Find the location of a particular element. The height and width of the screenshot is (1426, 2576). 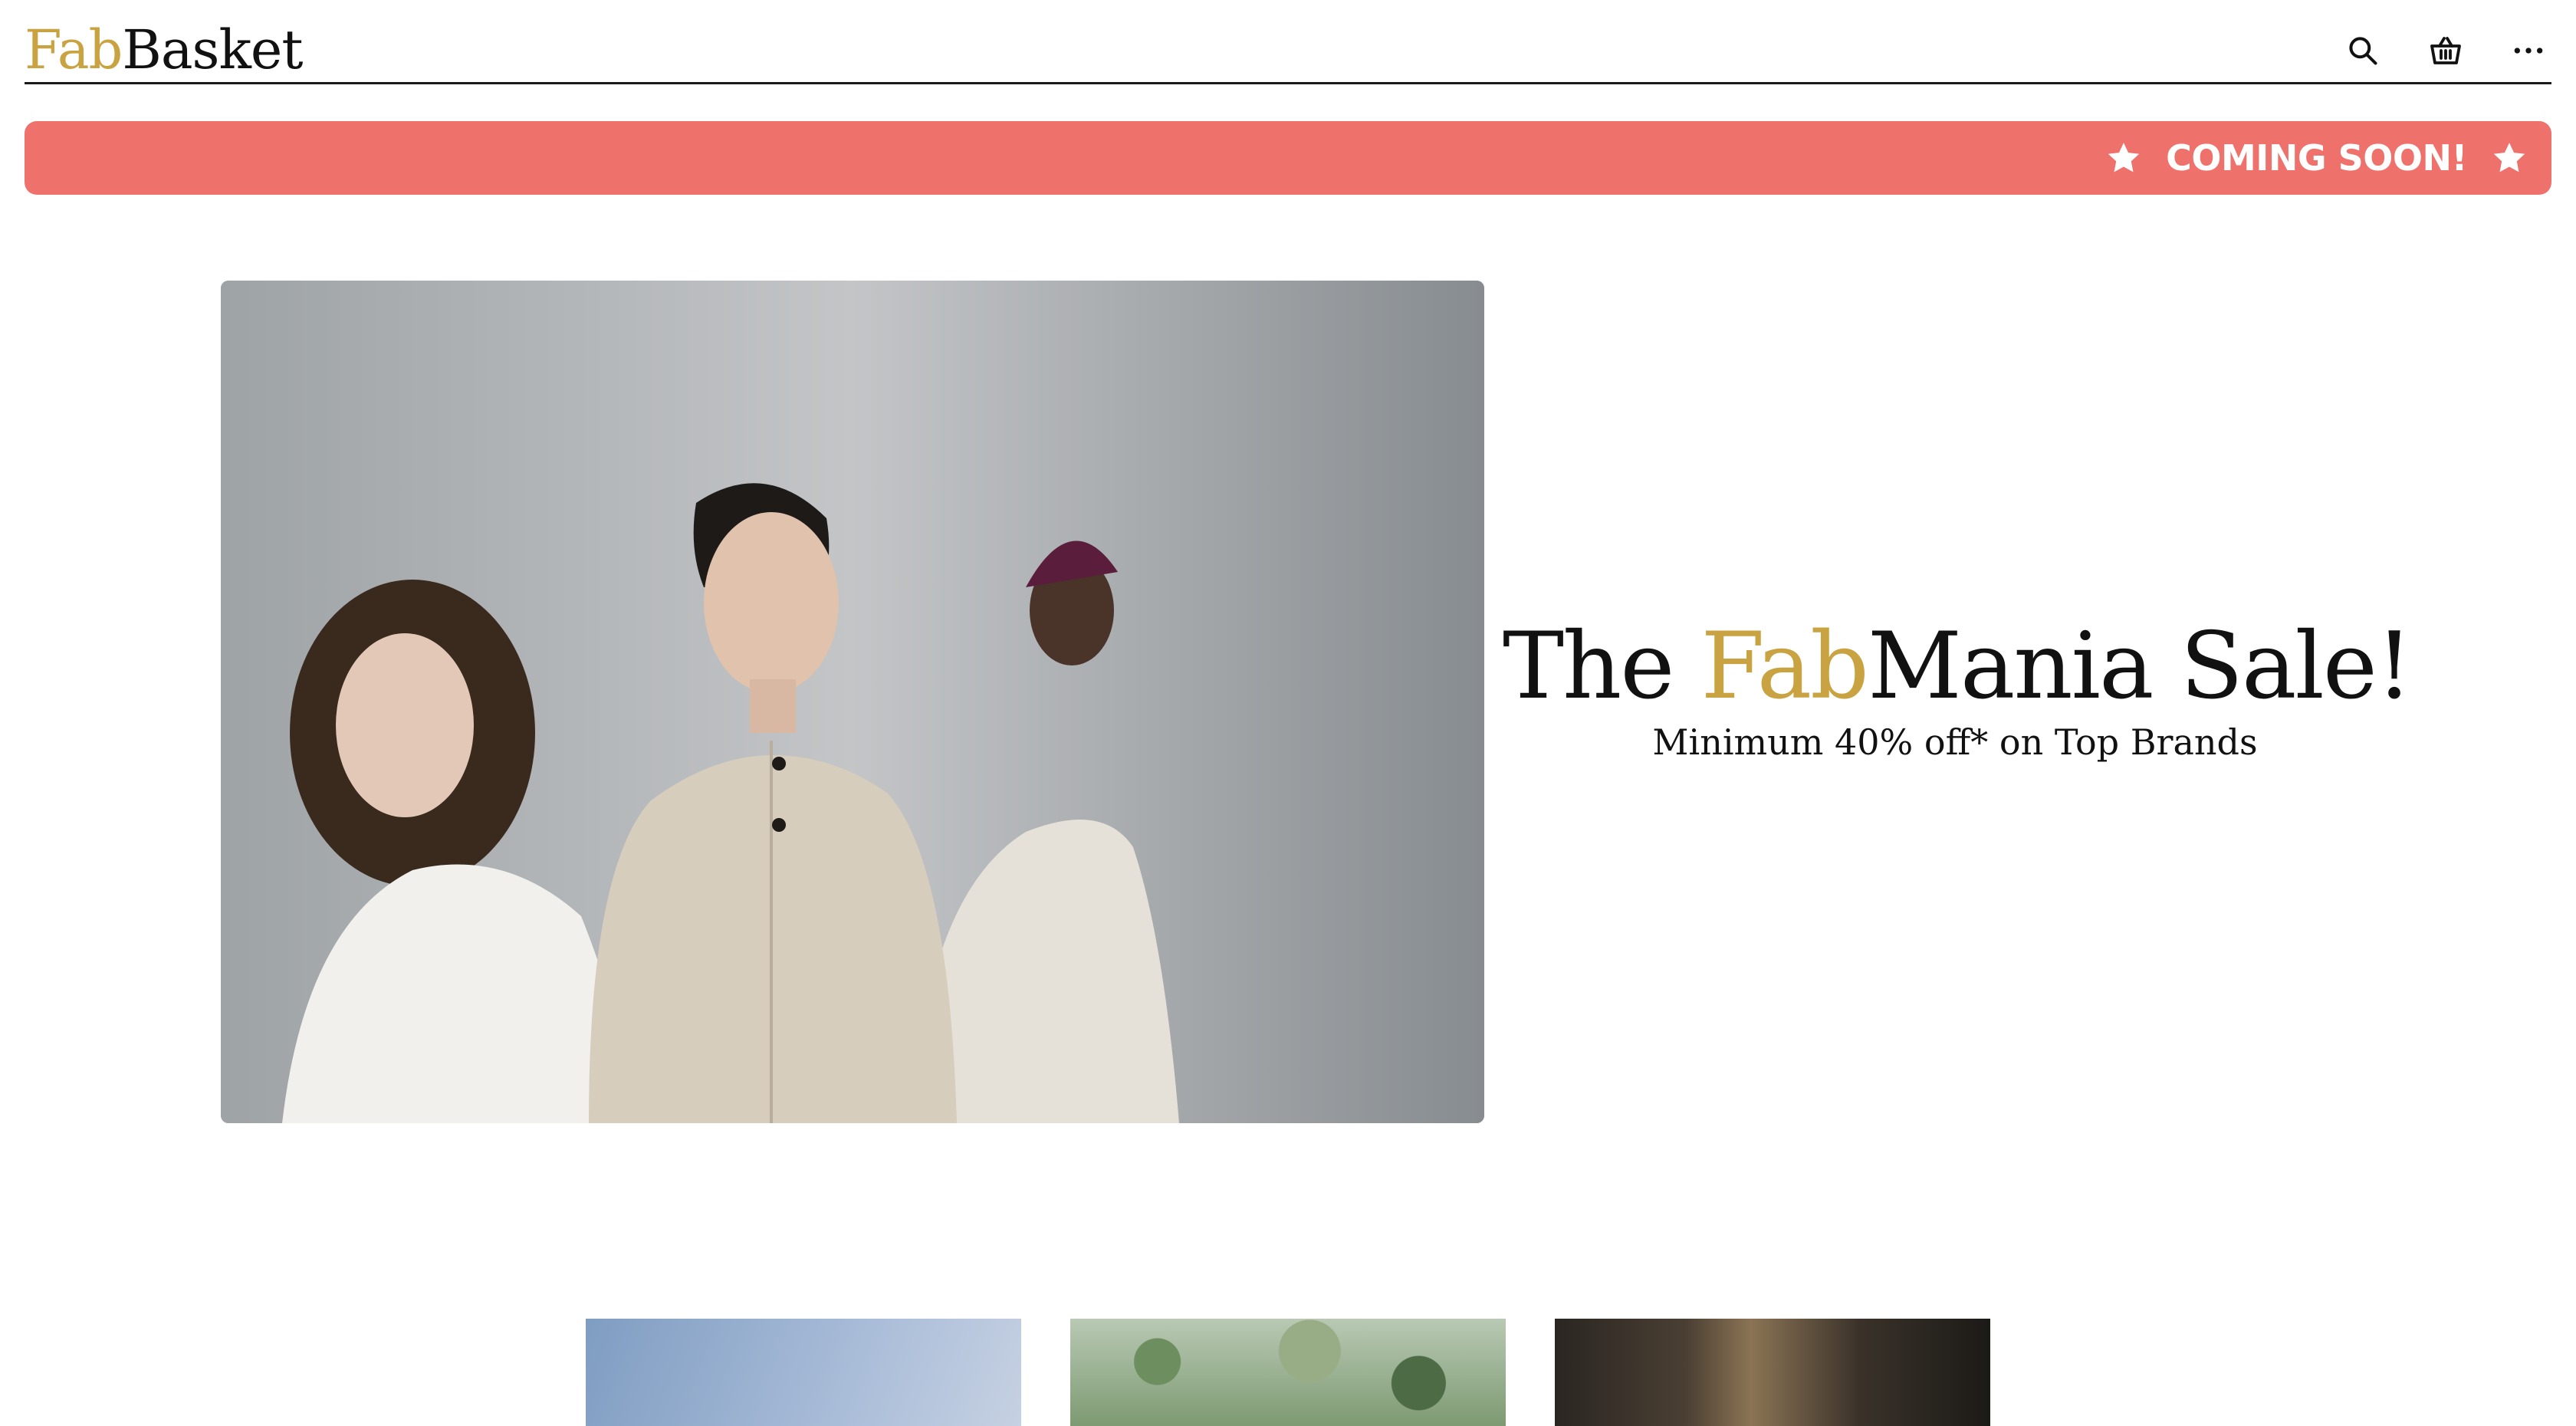

logo-suffix: Basket is located at coordinates (212, 49).